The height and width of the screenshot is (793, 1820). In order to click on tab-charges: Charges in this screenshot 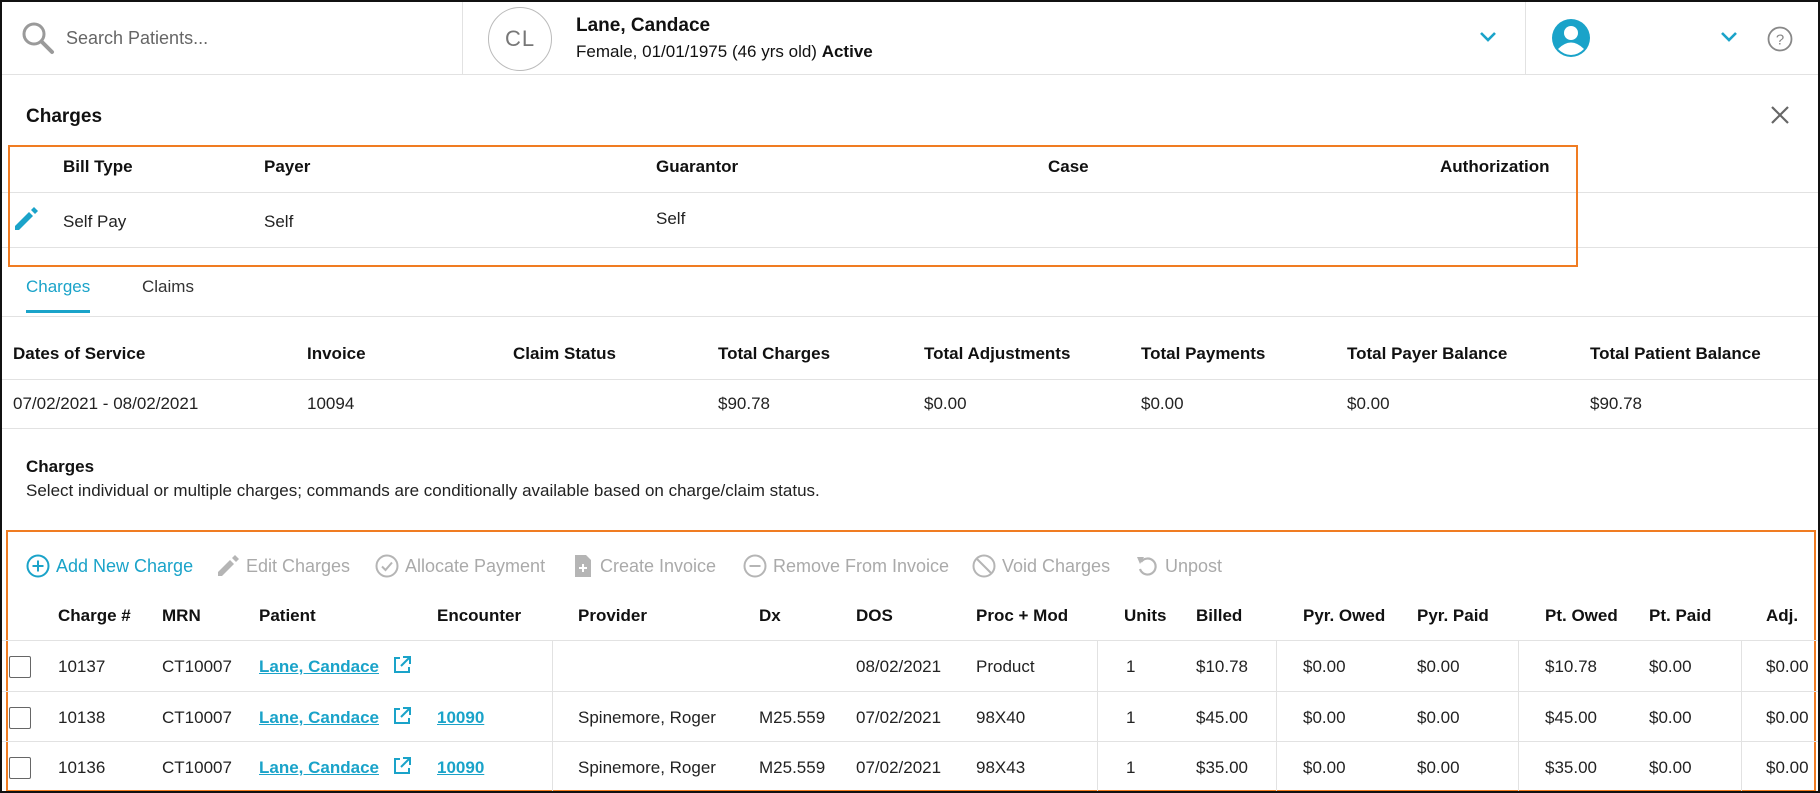, I will do `click(58, 295)`.